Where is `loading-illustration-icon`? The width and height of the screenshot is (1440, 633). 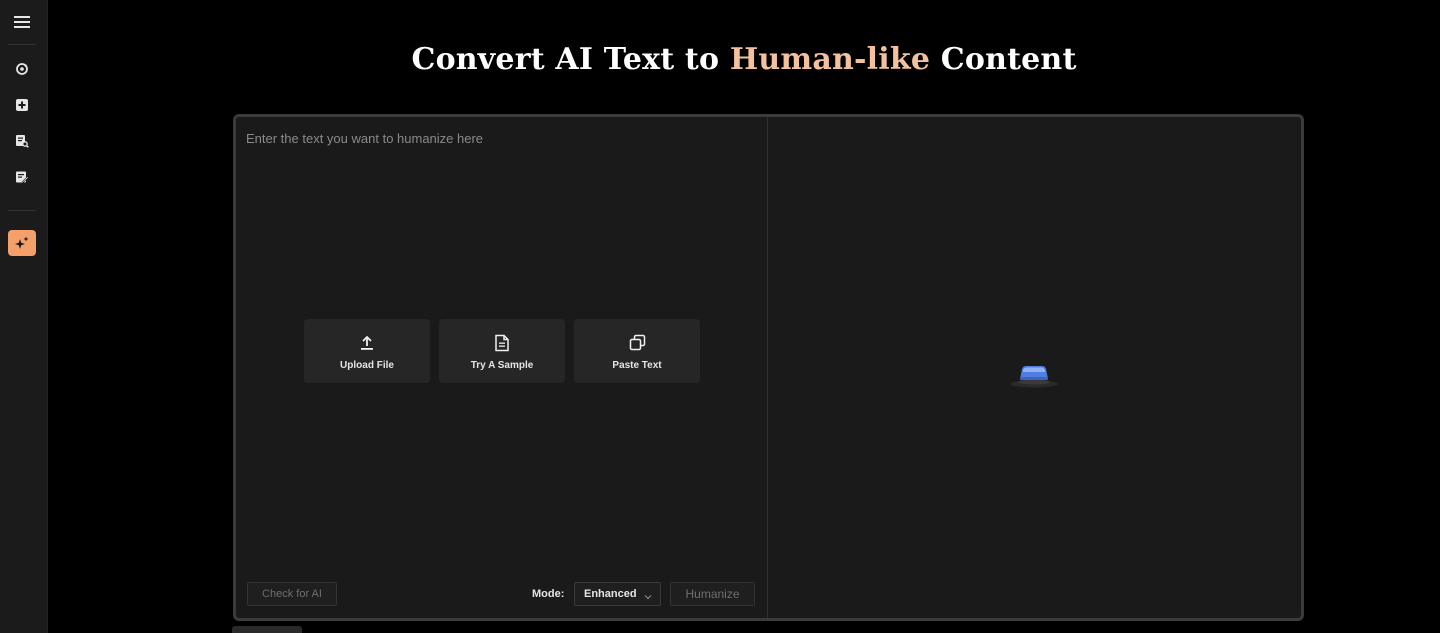 loading-illustration-icon is located at coordinates (1034, 373).